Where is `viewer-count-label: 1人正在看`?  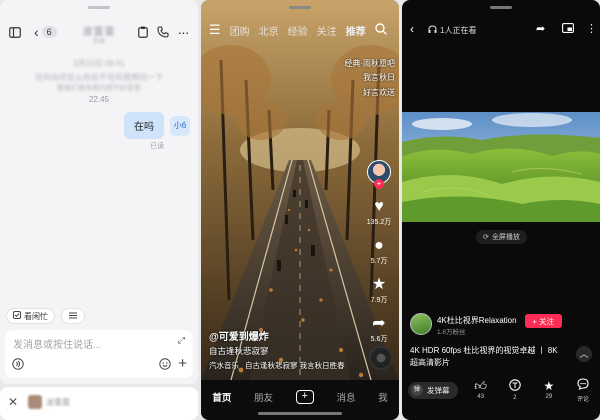
viewer-count-label: 1人正在看 is located at coordinates (458, 30).